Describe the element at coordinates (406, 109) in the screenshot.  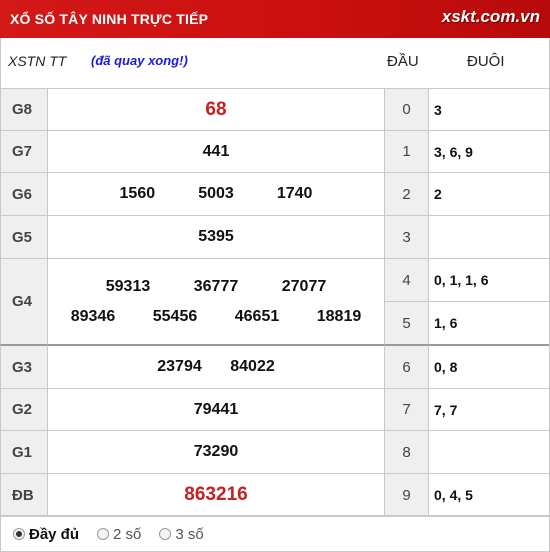
I see `loto-head: 0` at that location.